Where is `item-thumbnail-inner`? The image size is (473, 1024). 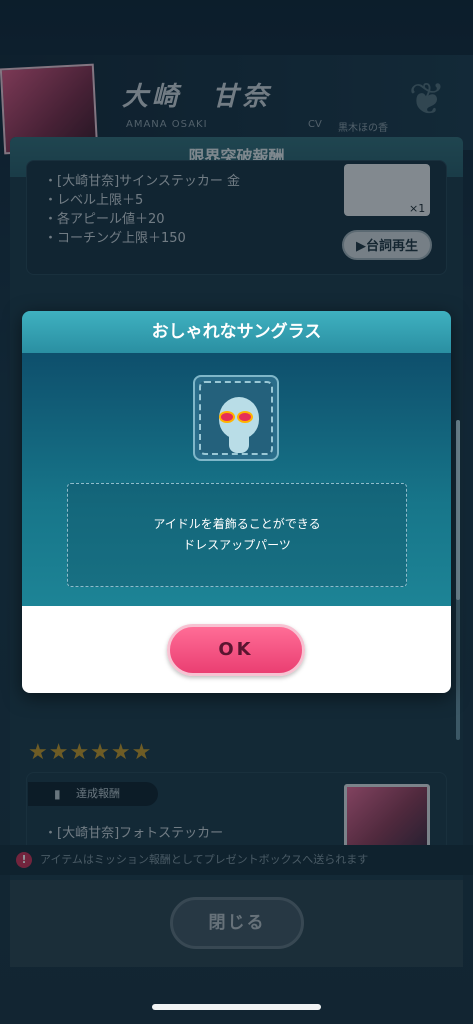
item-thumbnail-inner is located at coordinates (236, 418).